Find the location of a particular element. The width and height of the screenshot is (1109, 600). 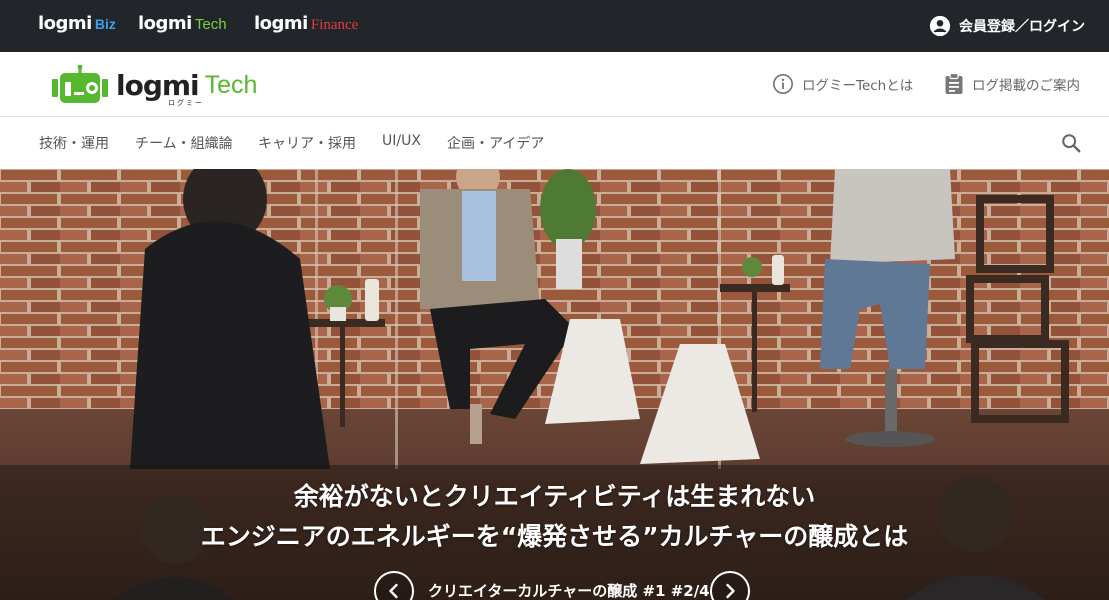

logmi-tech-logo: logmi Tech ログミー is located at coordinates (154, 86).